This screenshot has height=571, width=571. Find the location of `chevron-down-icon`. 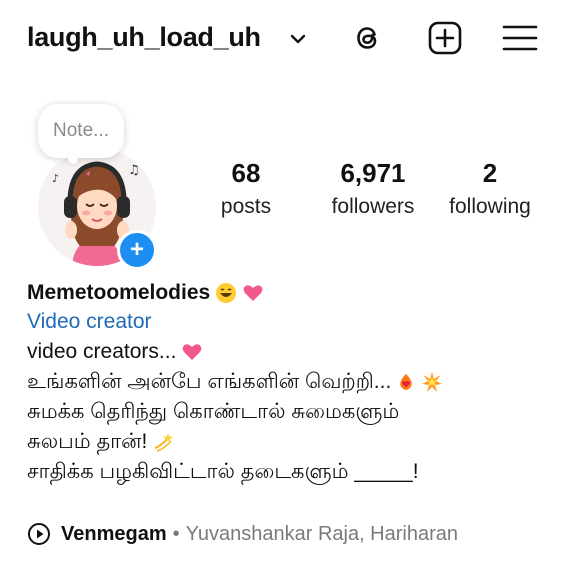

chevron-down-icon is located at coordinates (298, 39).